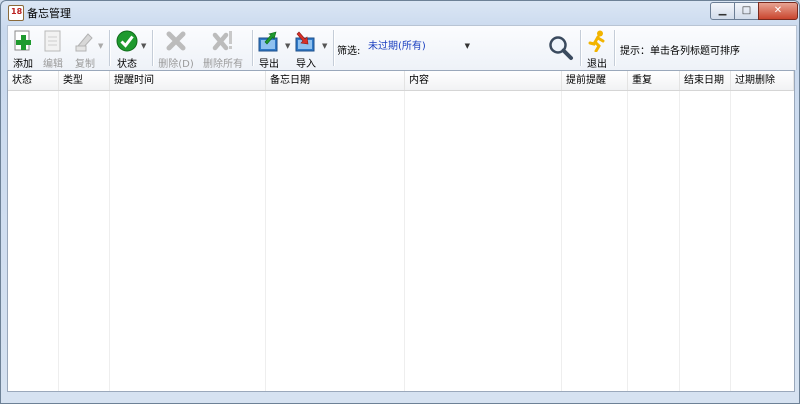  I want to click on sort-hint-text: 提示：单击各列标题可排序, so click(680, 51).